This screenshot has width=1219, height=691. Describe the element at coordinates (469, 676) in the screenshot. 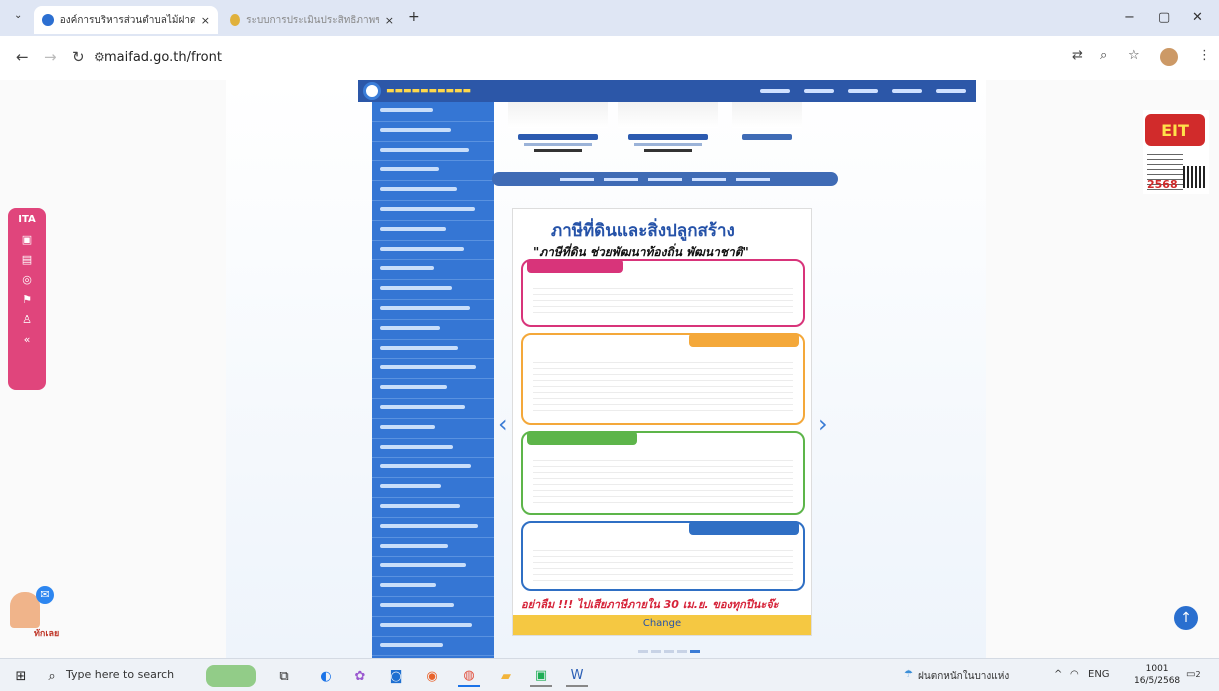

I see `chrome-icon: ◍` at that location.